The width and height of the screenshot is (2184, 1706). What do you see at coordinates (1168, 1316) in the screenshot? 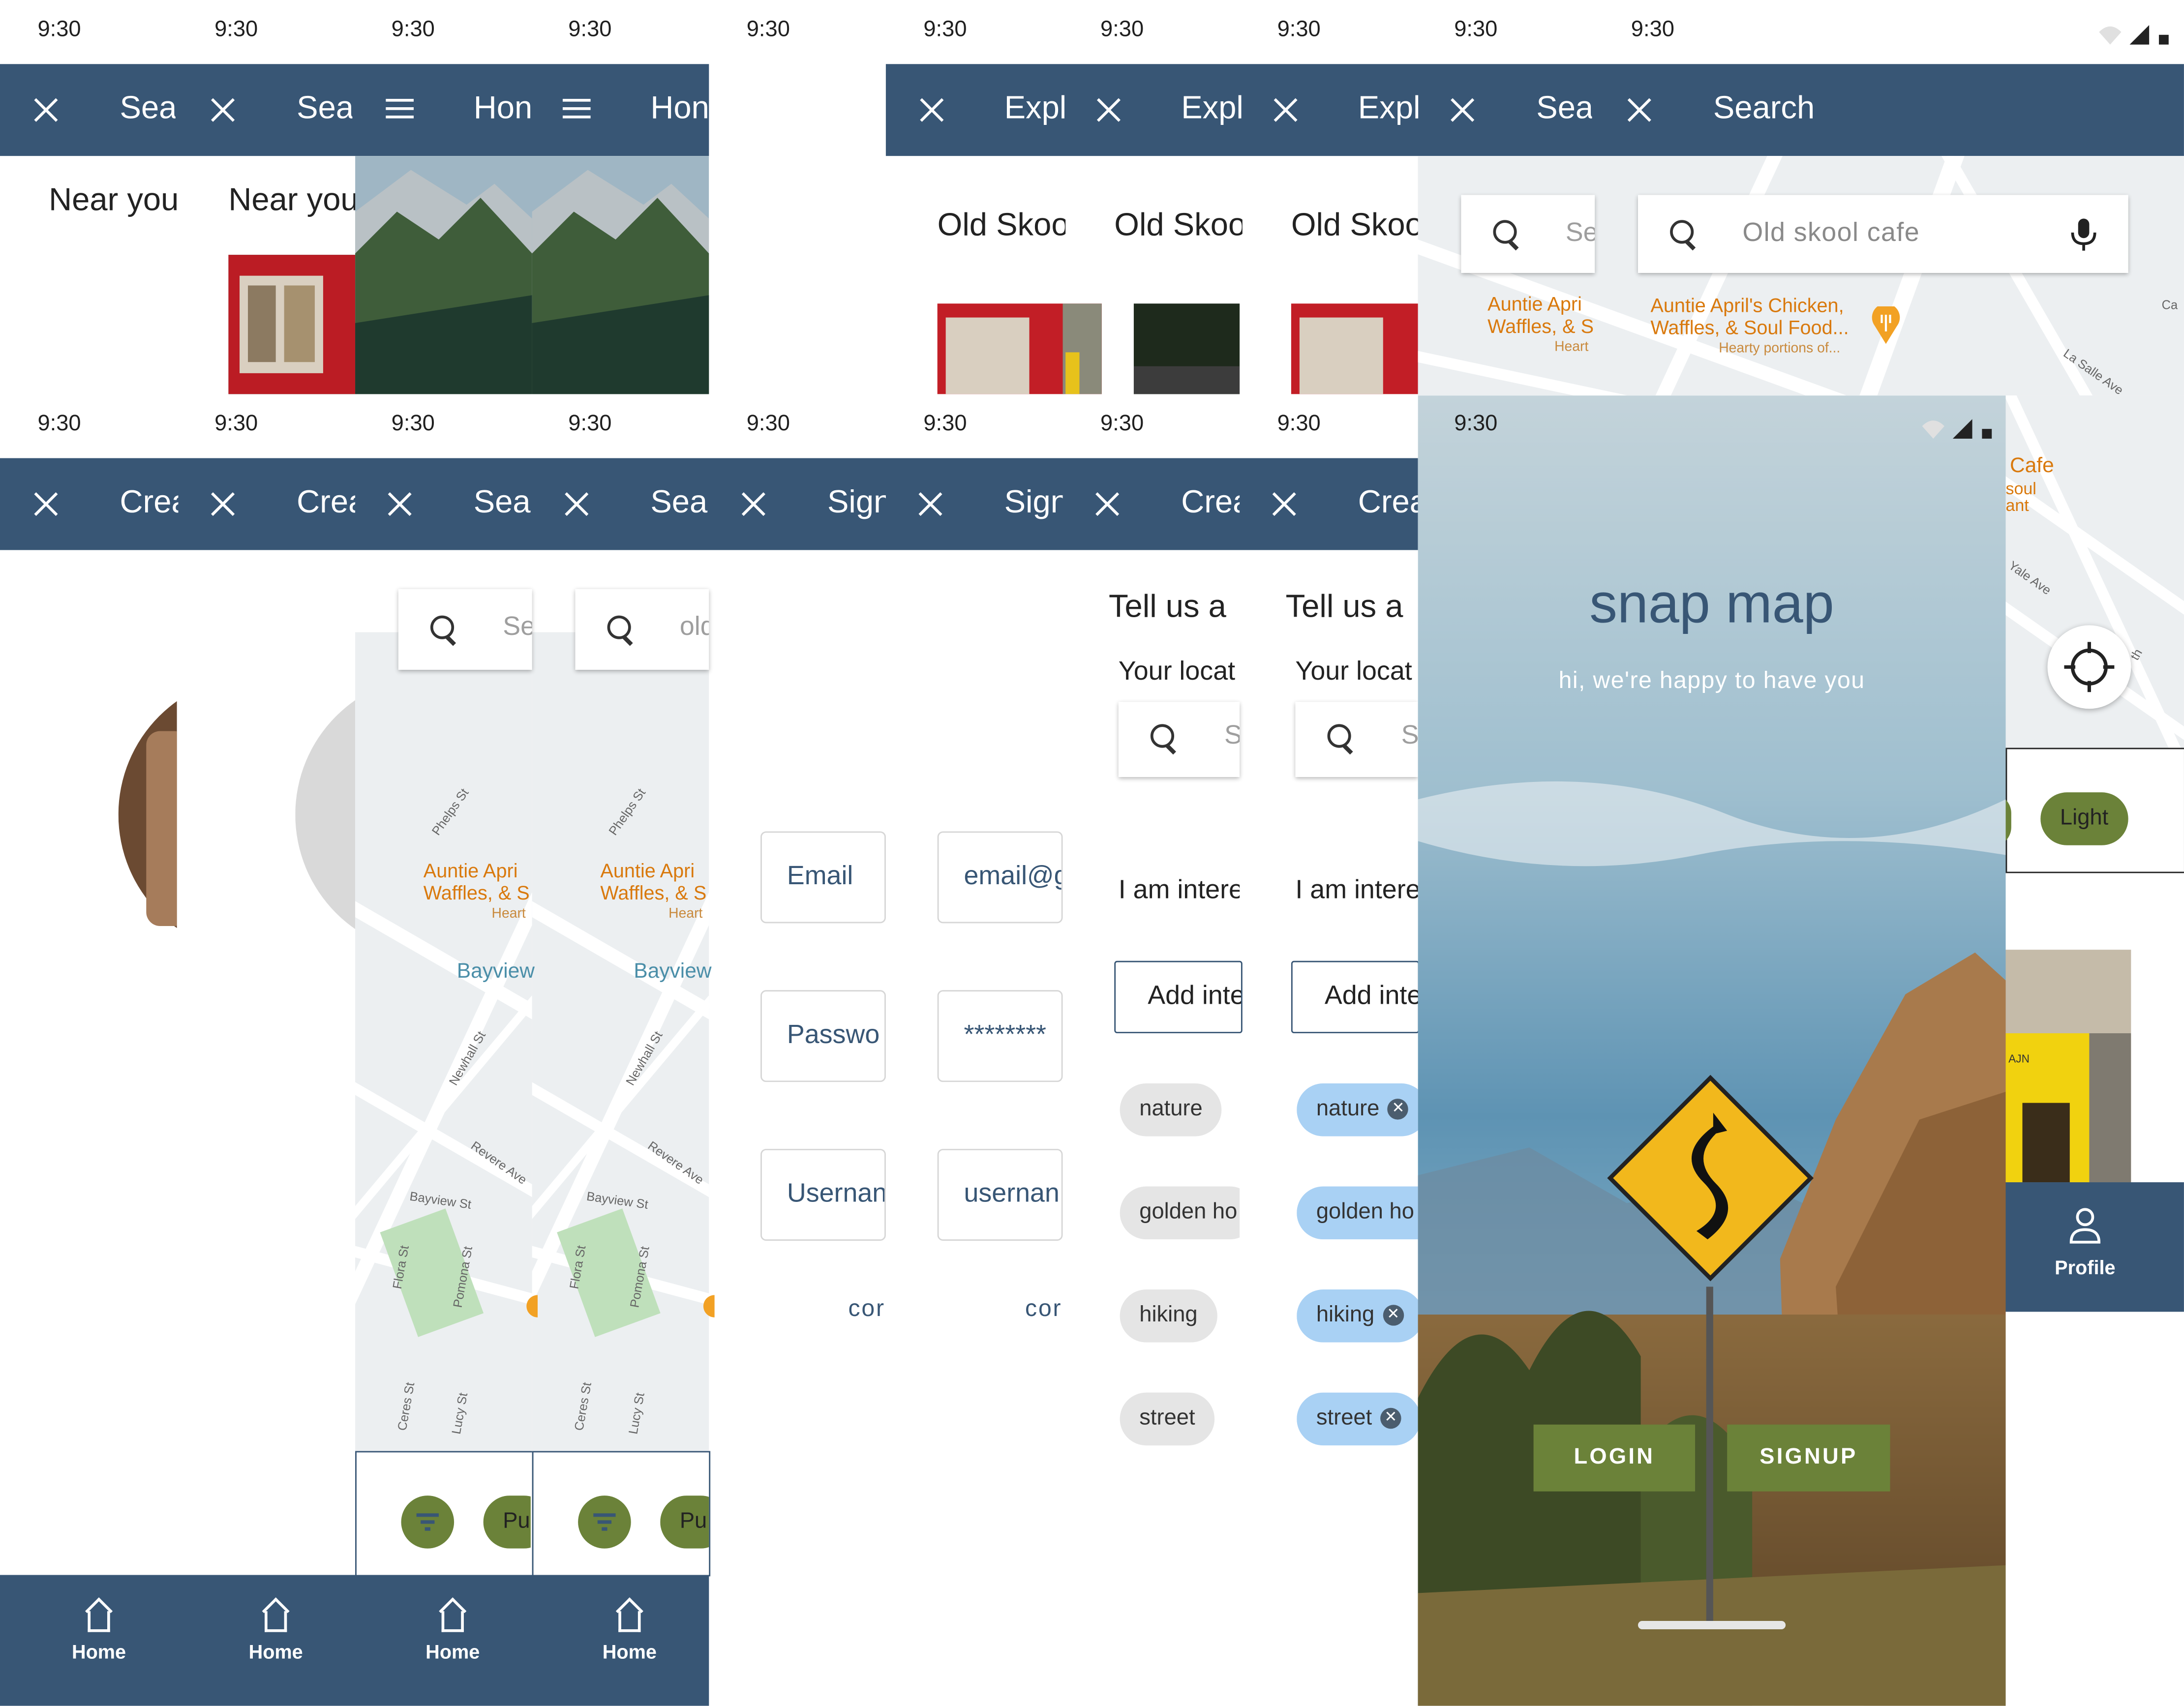
I see `interest-chip: hiking` at bounding box center [1168, 1316].